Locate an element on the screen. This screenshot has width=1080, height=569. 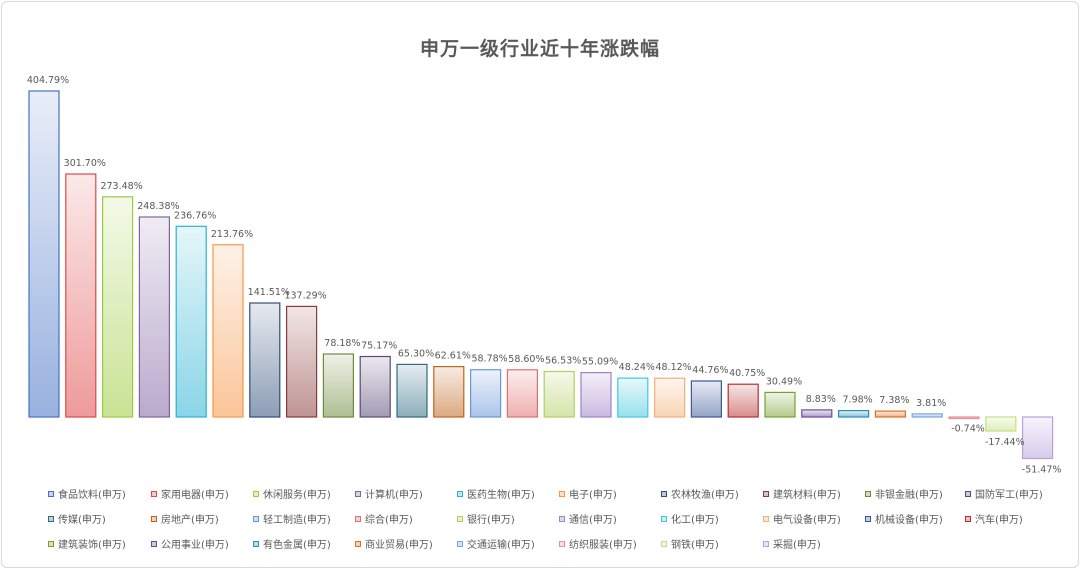
data-label-19: 44.76% is located at coordinates (710, 370).